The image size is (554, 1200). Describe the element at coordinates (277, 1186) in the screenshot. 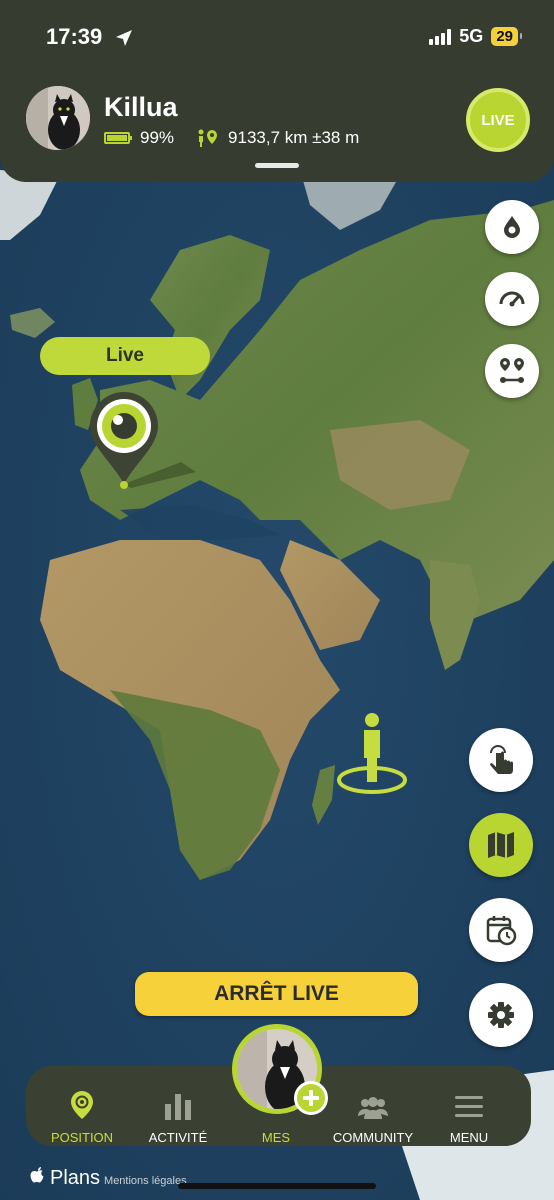

I see `home-indicator` at that location.